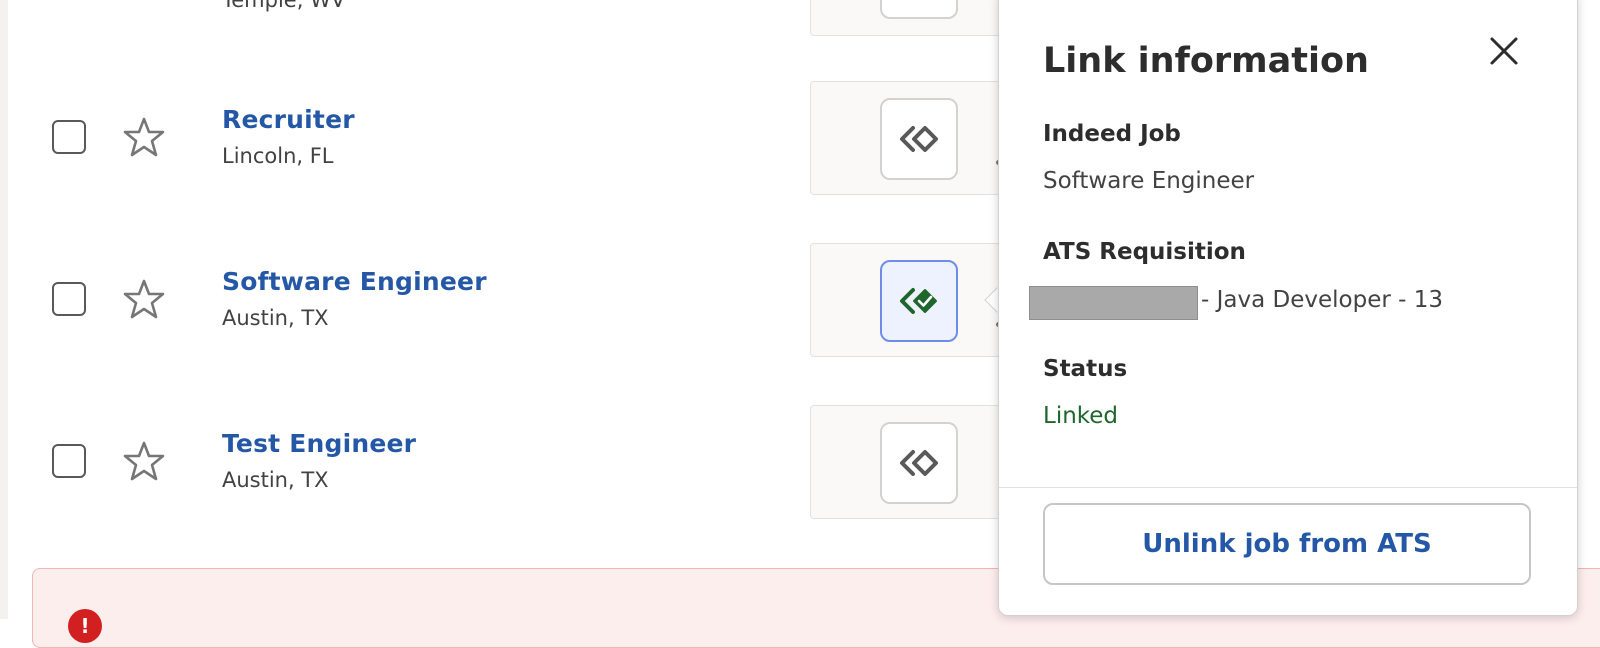 This screenshot has width=1600, height=648. I want to click on job-title-link: Recruiter, so click(288, 119).